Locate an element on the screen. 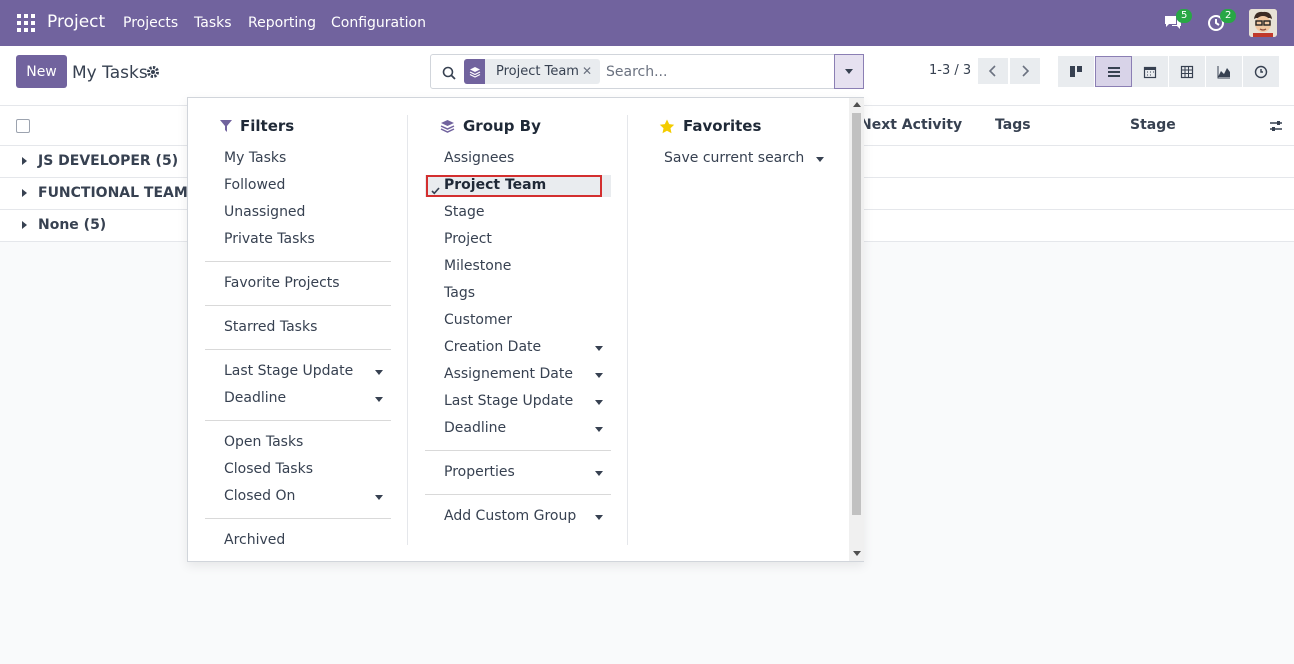 This screenshot has width=1294, height=664. filter-last-stage-update: Last Stage Update is located at coordinates (288, 371).